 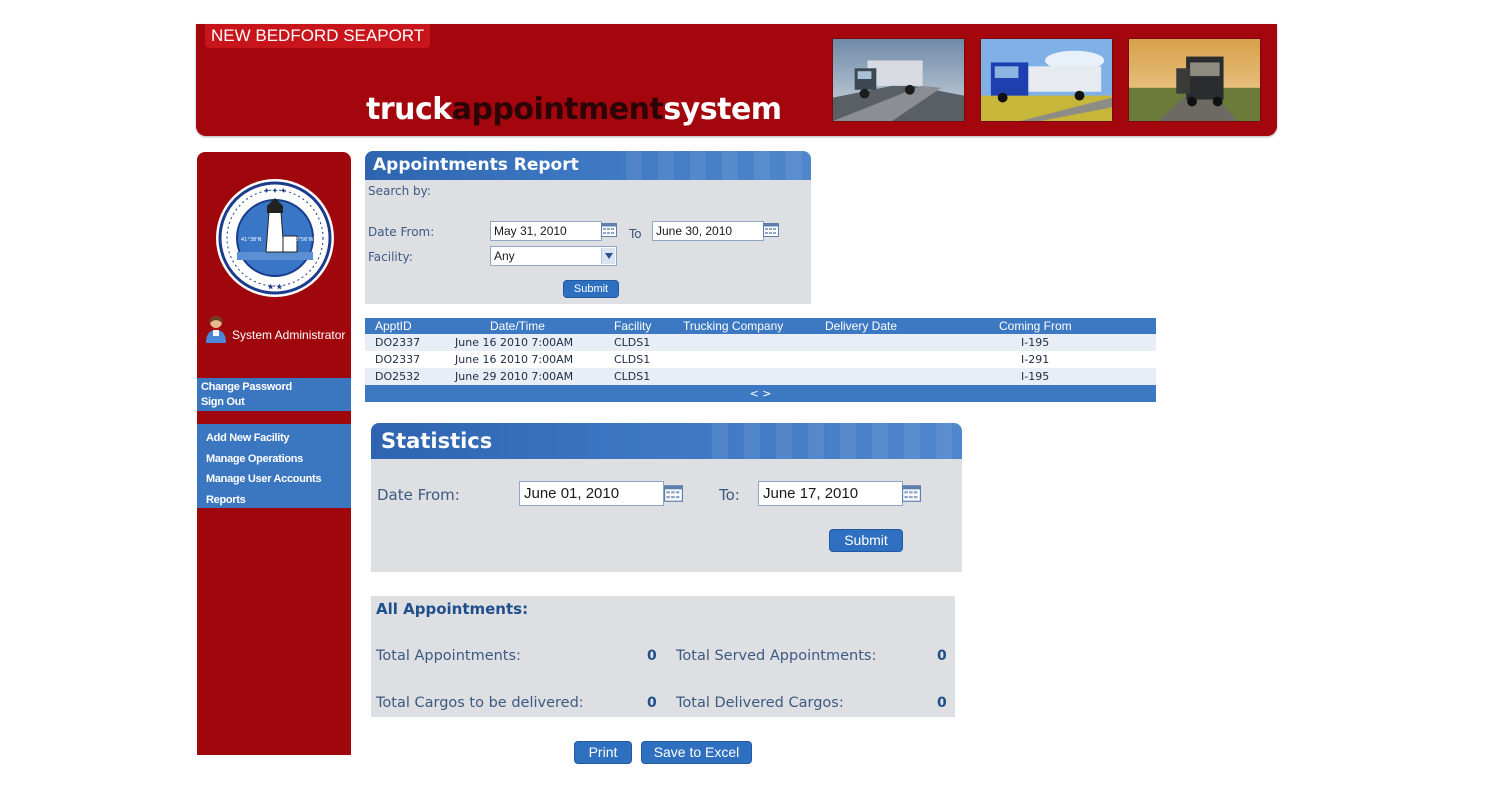 I want to click on facility-select: Any, so click(x=553, y=256).